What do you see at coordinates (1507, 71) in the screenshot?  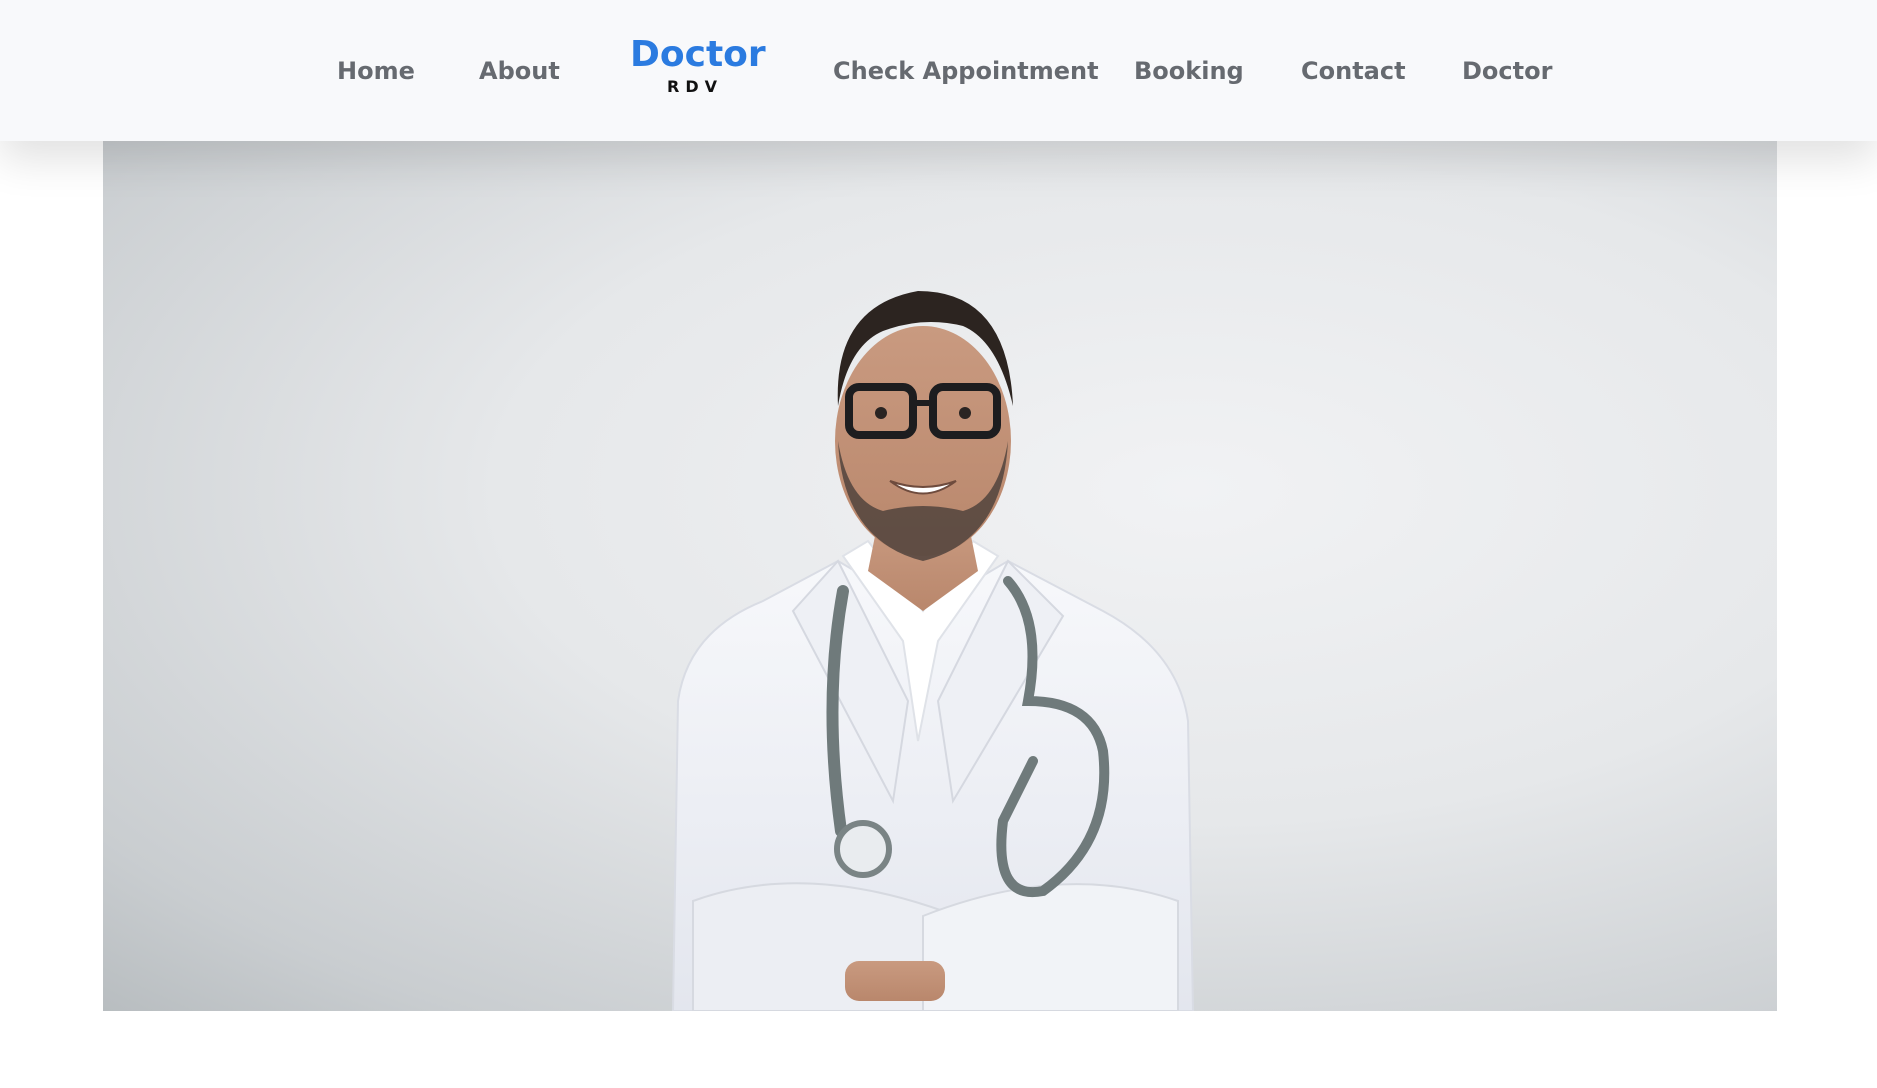 I see `nav-doctor-link: Doctor` at bounding box center [1507, 71].